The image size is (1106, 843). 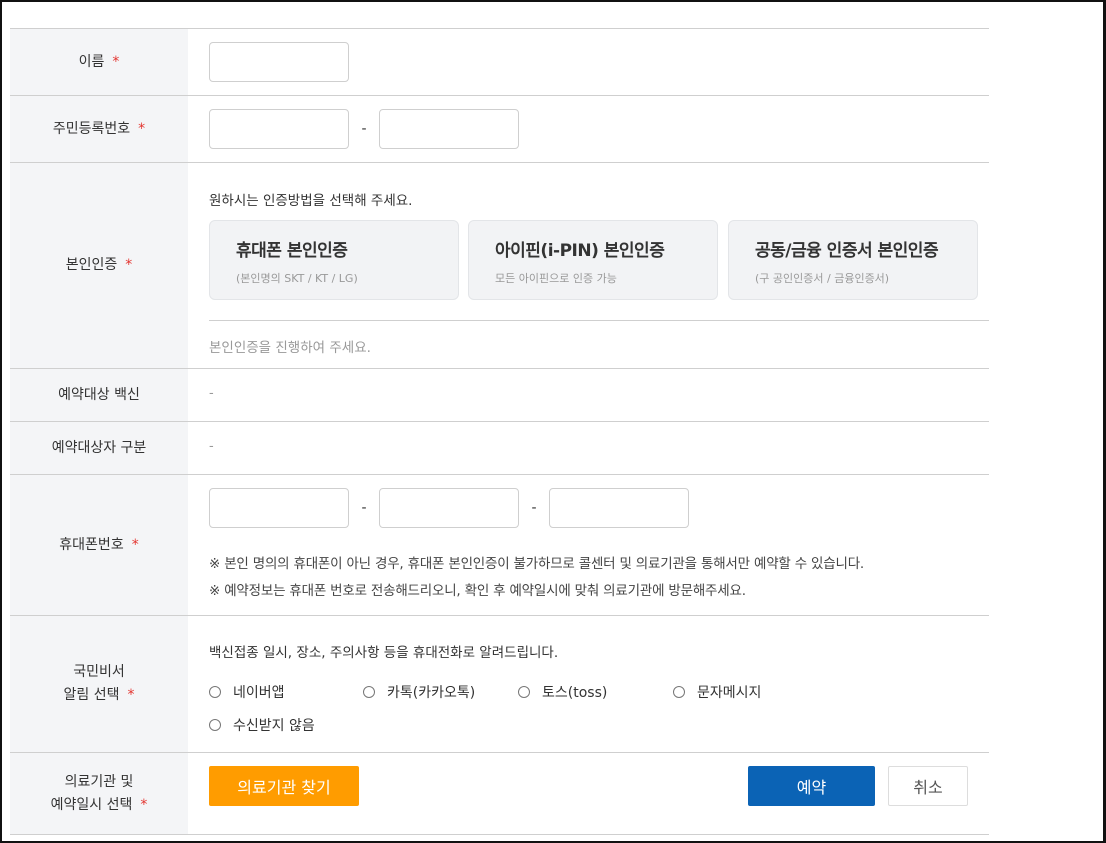 What do you see at coordinates (297, 278) in the screenshot?
I see `mobile-auth-subtitle: (본인명의 SKT / KT / LG)` at bounding box center [297, 278].